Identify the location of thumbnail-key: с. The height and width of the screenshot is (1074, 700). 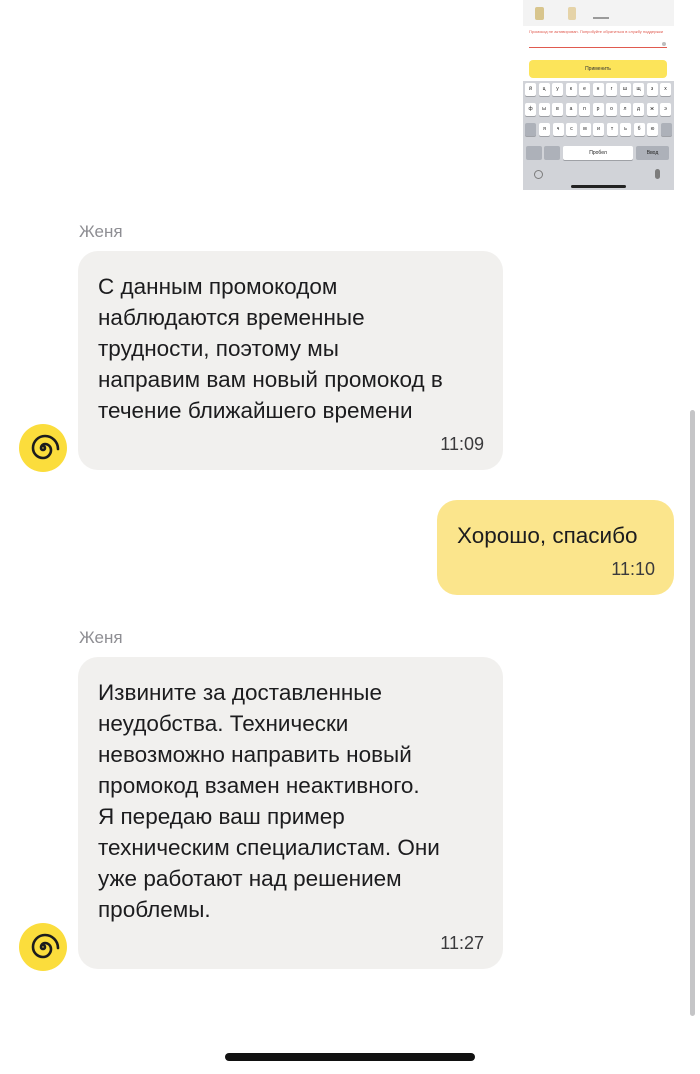
(571, 129).